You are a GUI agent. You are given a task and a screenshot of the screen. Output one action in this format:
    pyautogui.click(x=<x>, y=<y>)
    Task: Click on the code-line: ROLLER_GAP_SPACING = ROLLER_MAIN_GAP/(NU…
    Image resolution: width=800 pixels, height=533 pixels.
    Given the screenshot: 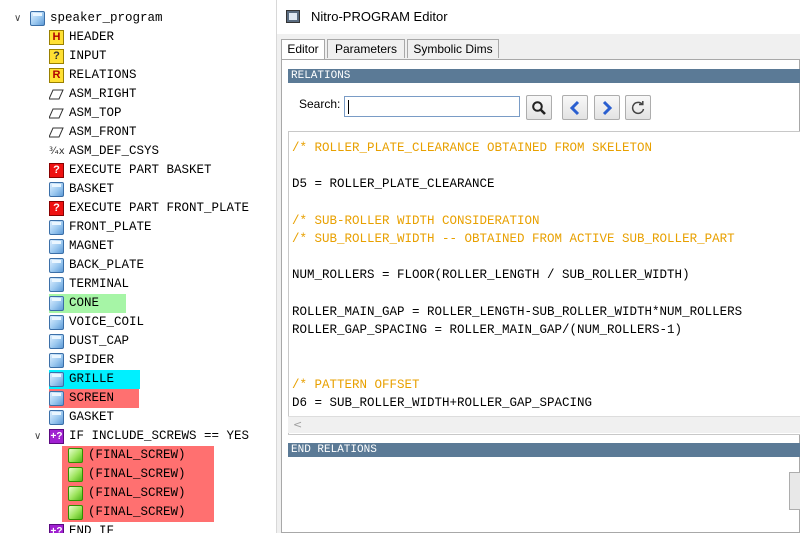 What is the action you would take?
    pyautogui.click(x=487, y=330)
    